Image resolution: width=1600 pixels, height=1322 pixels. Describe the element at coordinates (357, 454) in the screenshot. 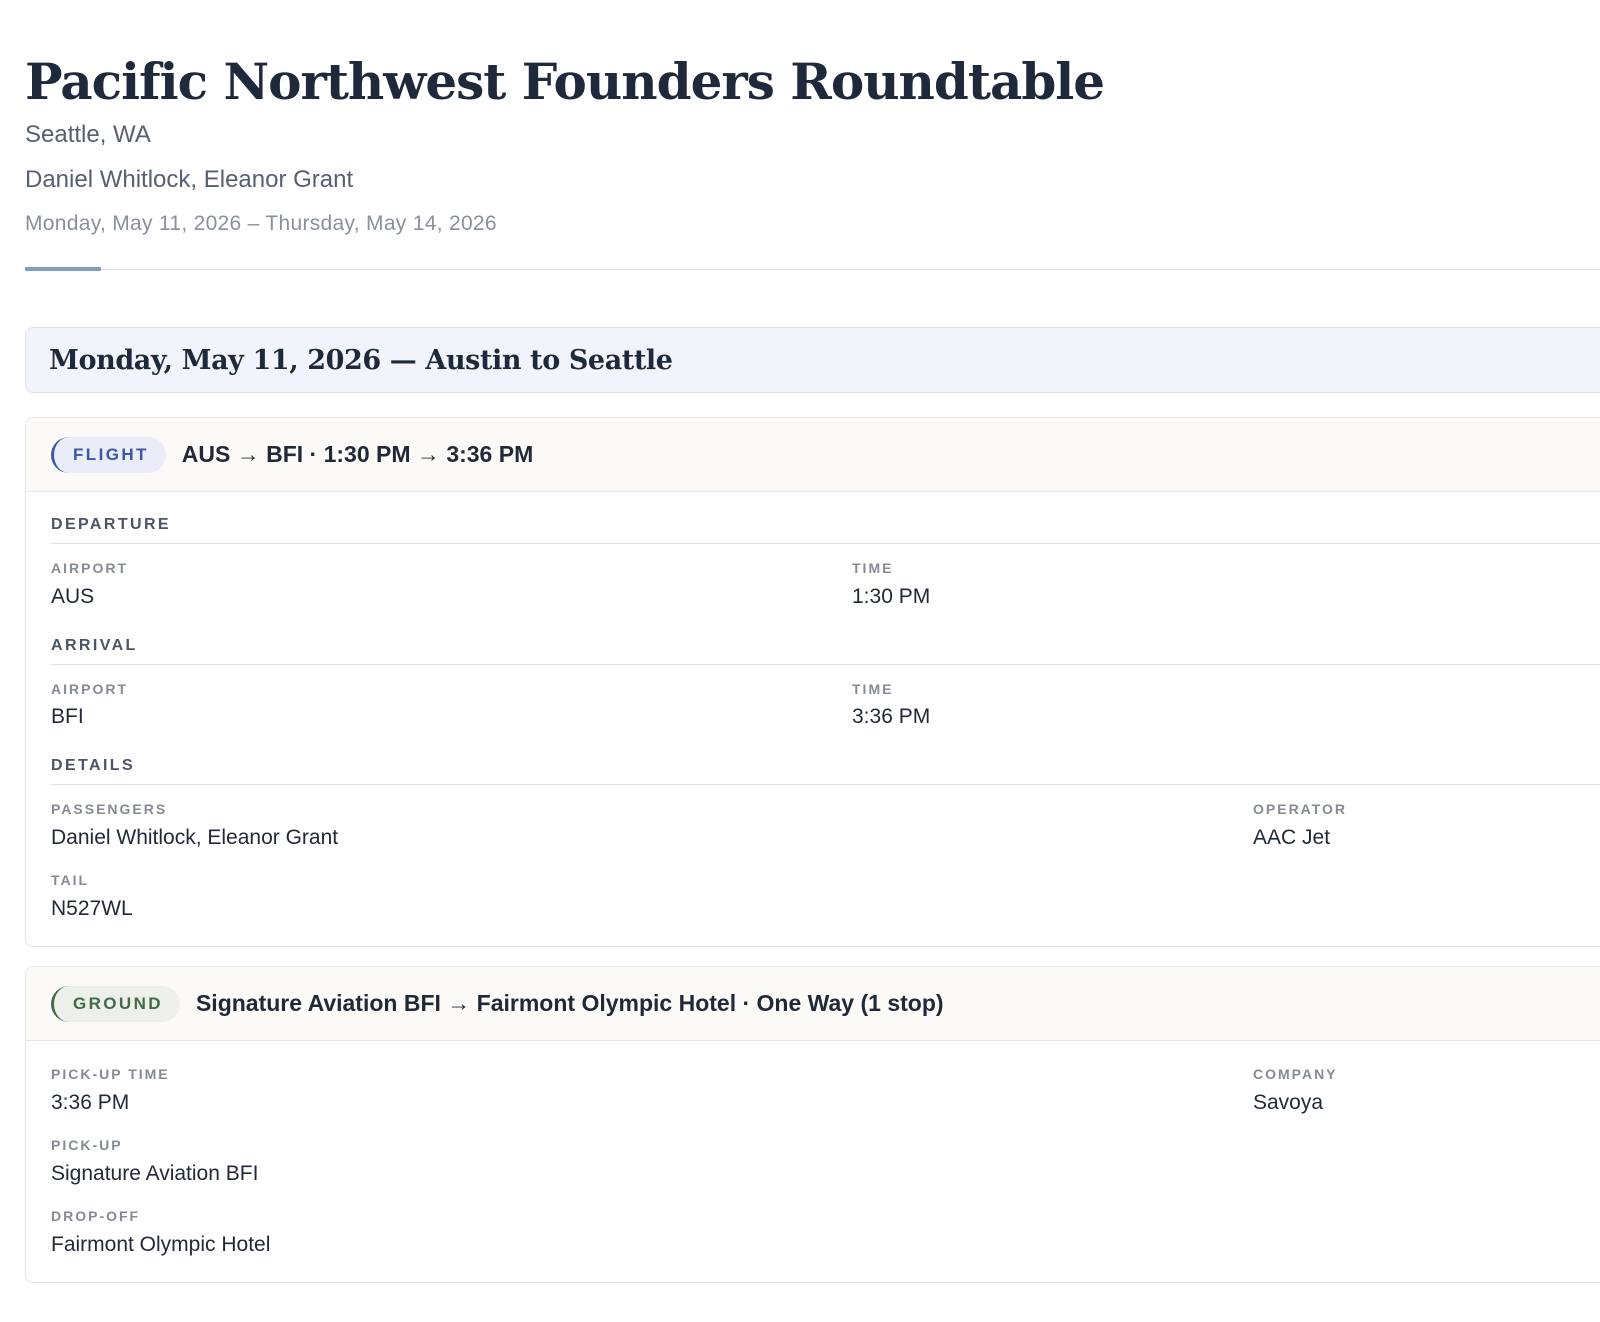

I see `flight-summary: AUS → BFI · 1:30 PM → 3:36 PM` at that location.